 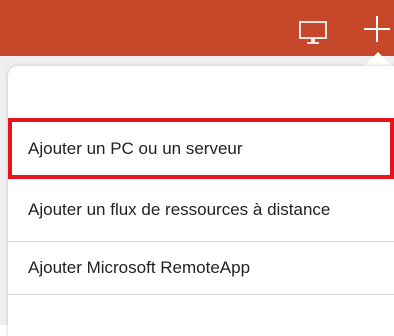 I want to click on divider, so click(x=201, y=294).